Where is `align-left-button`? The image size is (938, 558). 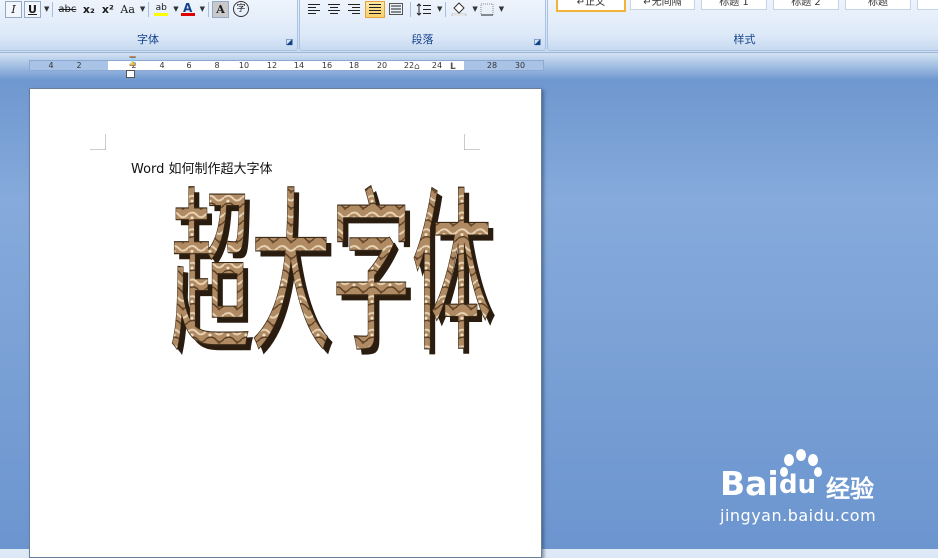
align-left-button is located at coordinates (314, 9).